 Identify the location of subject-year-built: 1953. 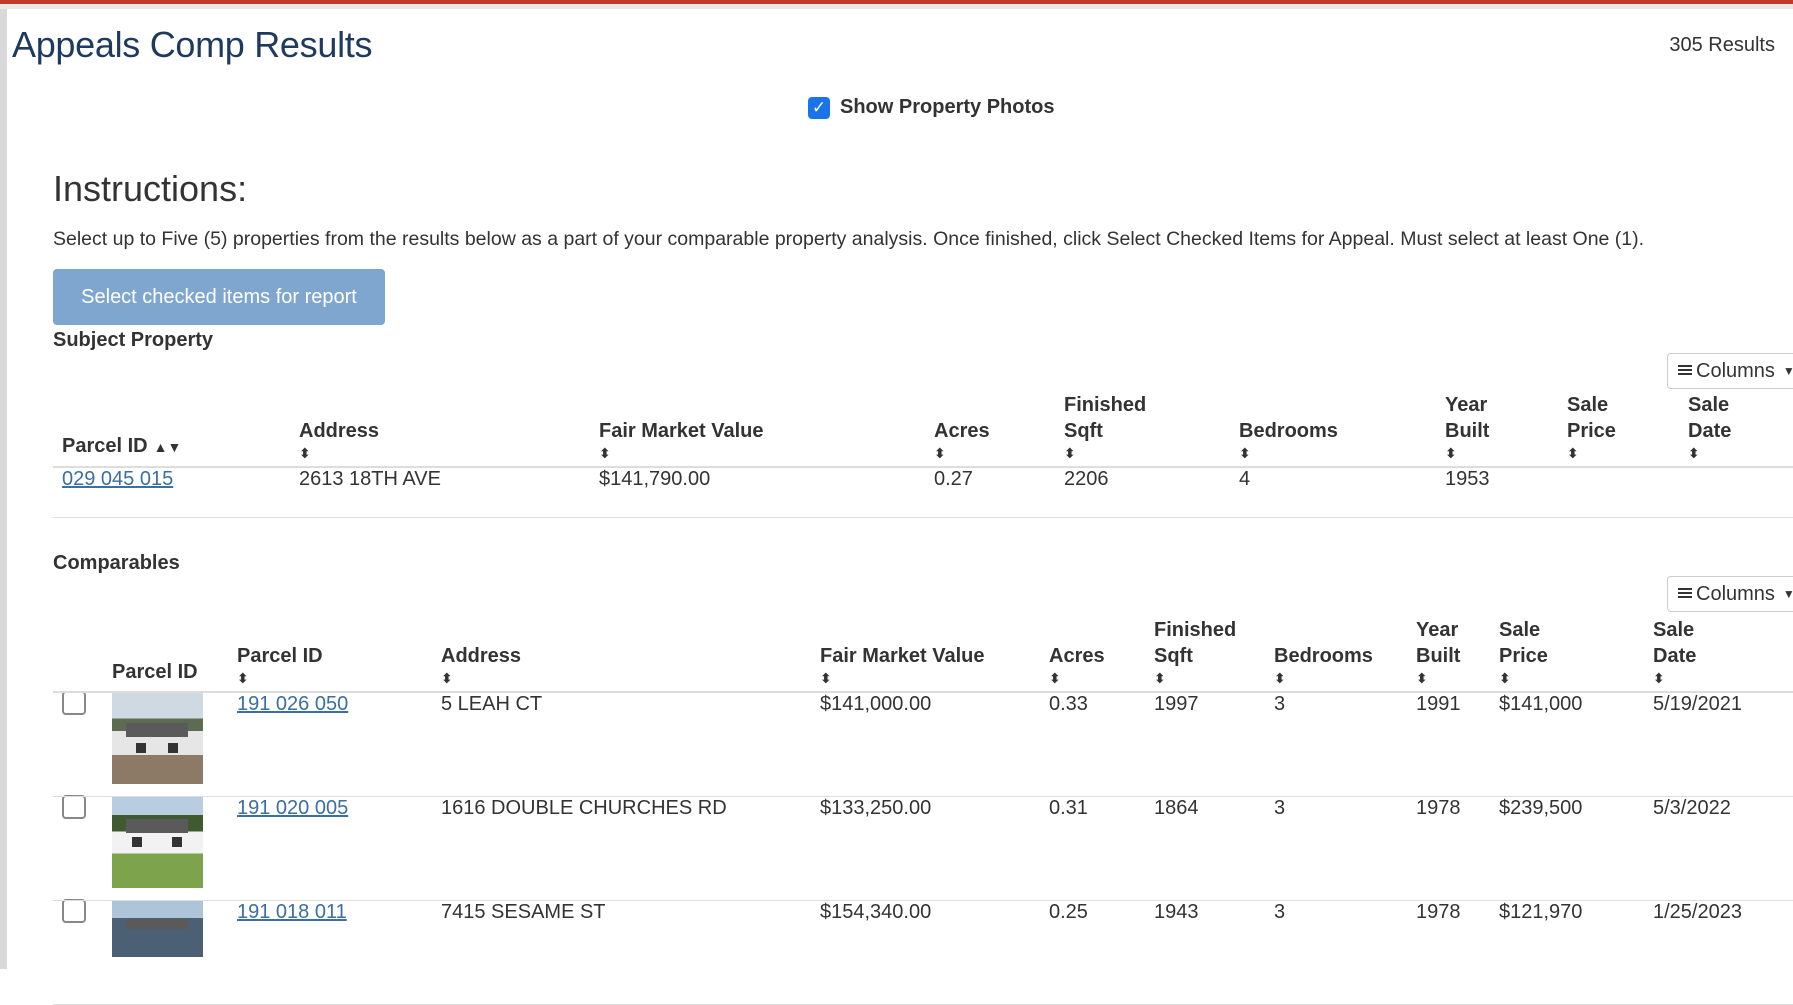
(1506, 492).